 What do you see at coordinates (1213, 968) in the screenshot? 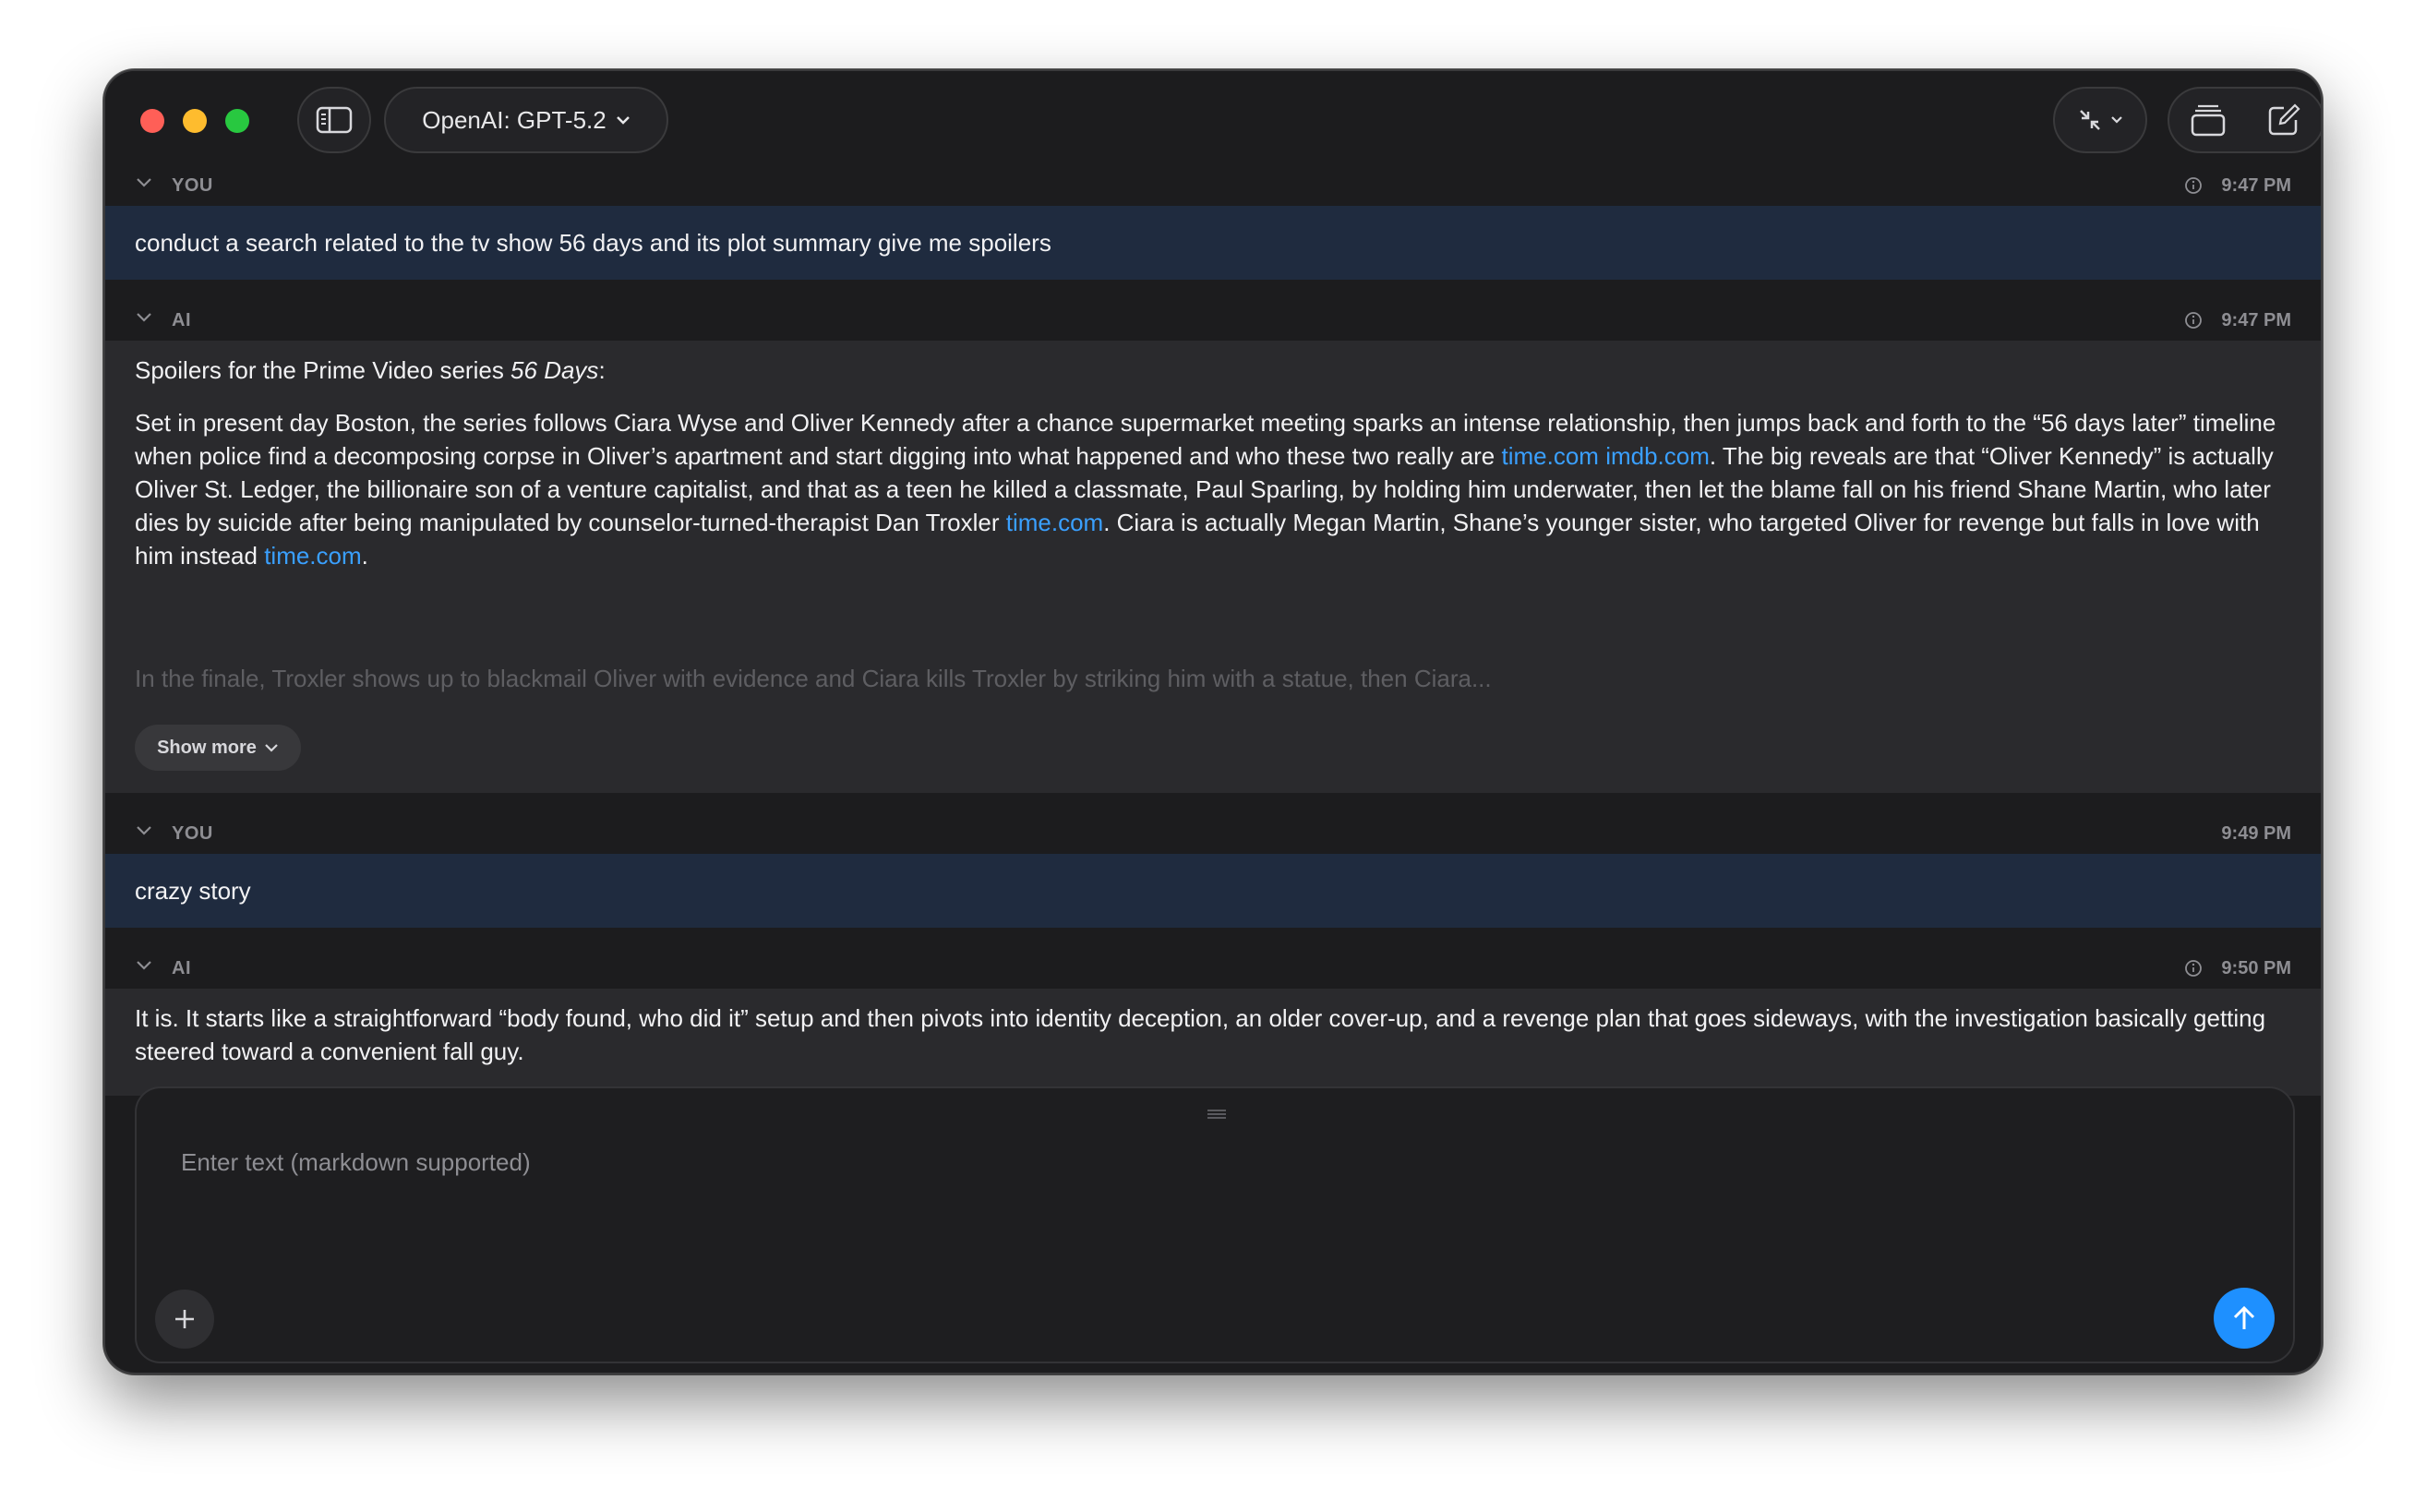
I see `message-header: AI 9:50 PM` at bounding box center [1213, 968].